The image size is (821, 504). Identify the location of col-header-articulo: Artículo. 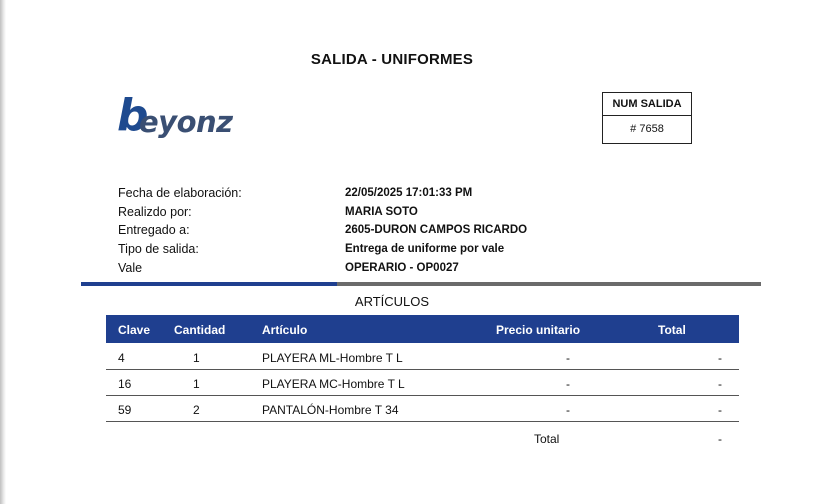
(285, 330).